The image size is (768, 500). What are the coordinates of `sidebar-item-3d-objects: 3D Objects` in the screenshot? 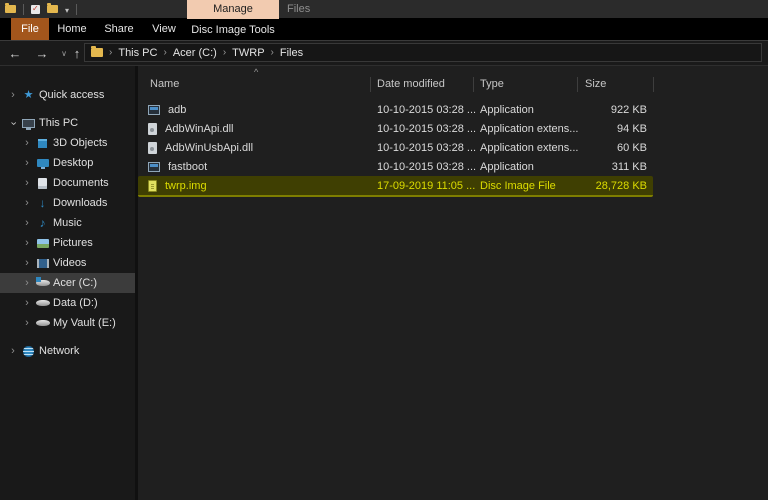 It's located at (67, 143).